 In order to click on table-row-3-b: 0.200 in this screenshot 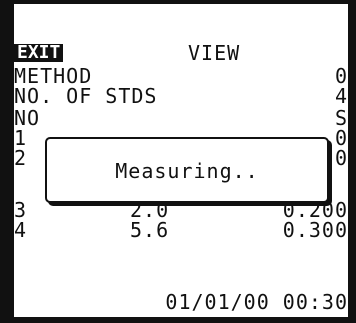, I will do `click(315, 210)`.